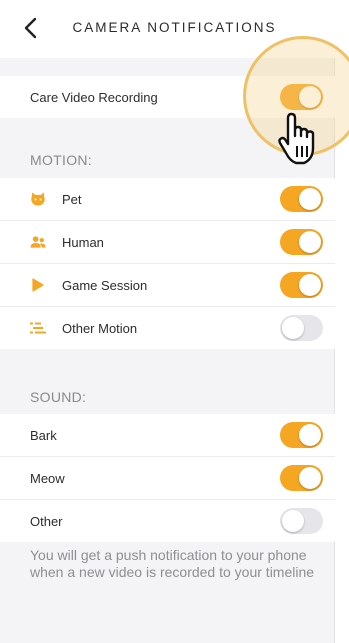 Image resolution: width=349 pixels, height=643 pixels. What do you see at coordinates (167, 285) in the screenshot?
I see `motion-row-game-session: Game Session` at bounding box center [167, 285].